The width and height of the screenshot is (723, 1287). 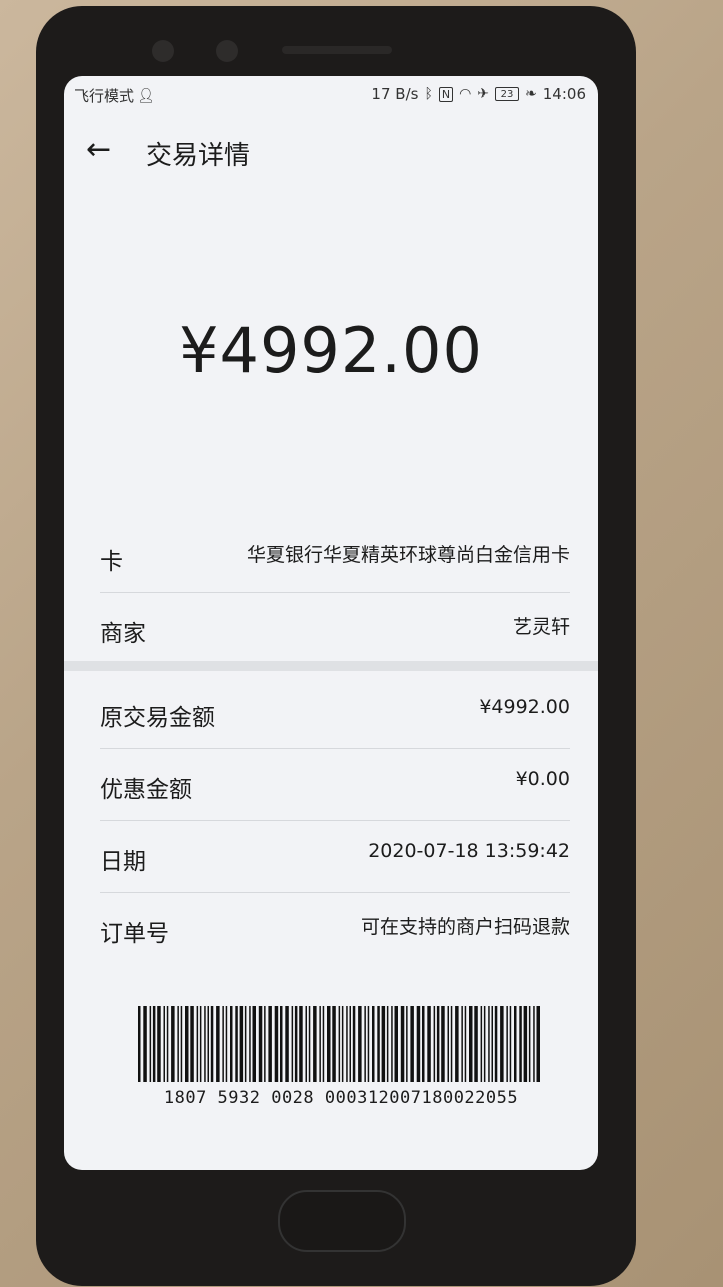 What do you see at coordinates (331, 666) in the screenshot?
I see `section-divider` at bounding box center [331, 666].